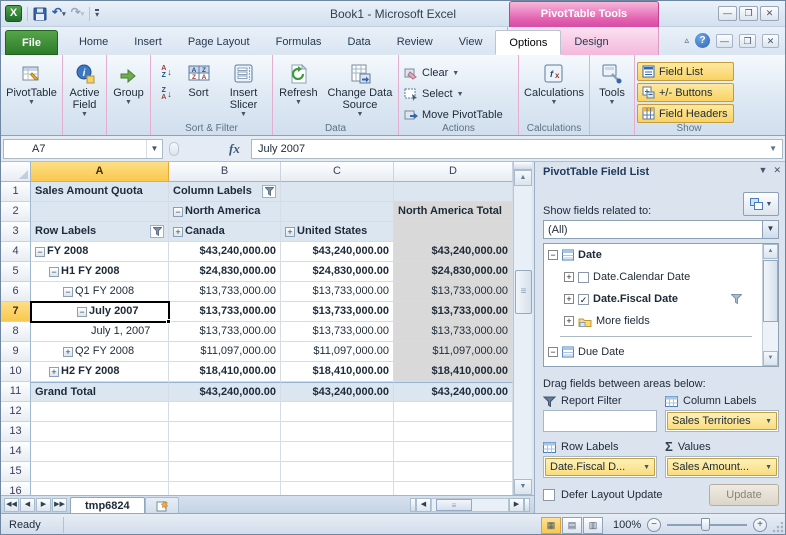 The width and height of the screenshot is (786, 535). What do you see at coordinates (16, 392) in the screenshot?
I see `row-header-11: 11` at bounding box center [16, 392].